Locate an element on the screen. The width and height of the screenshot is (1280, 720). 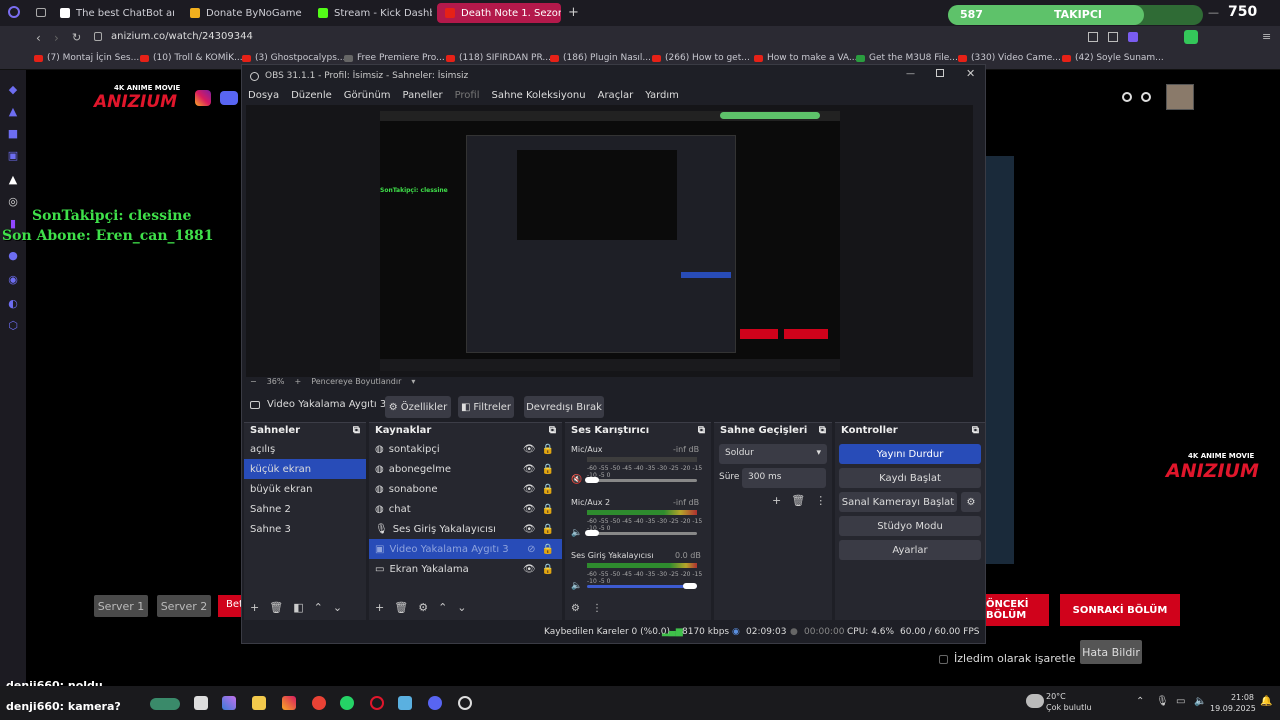
chrome-icon is located at coordinates (319, 703).